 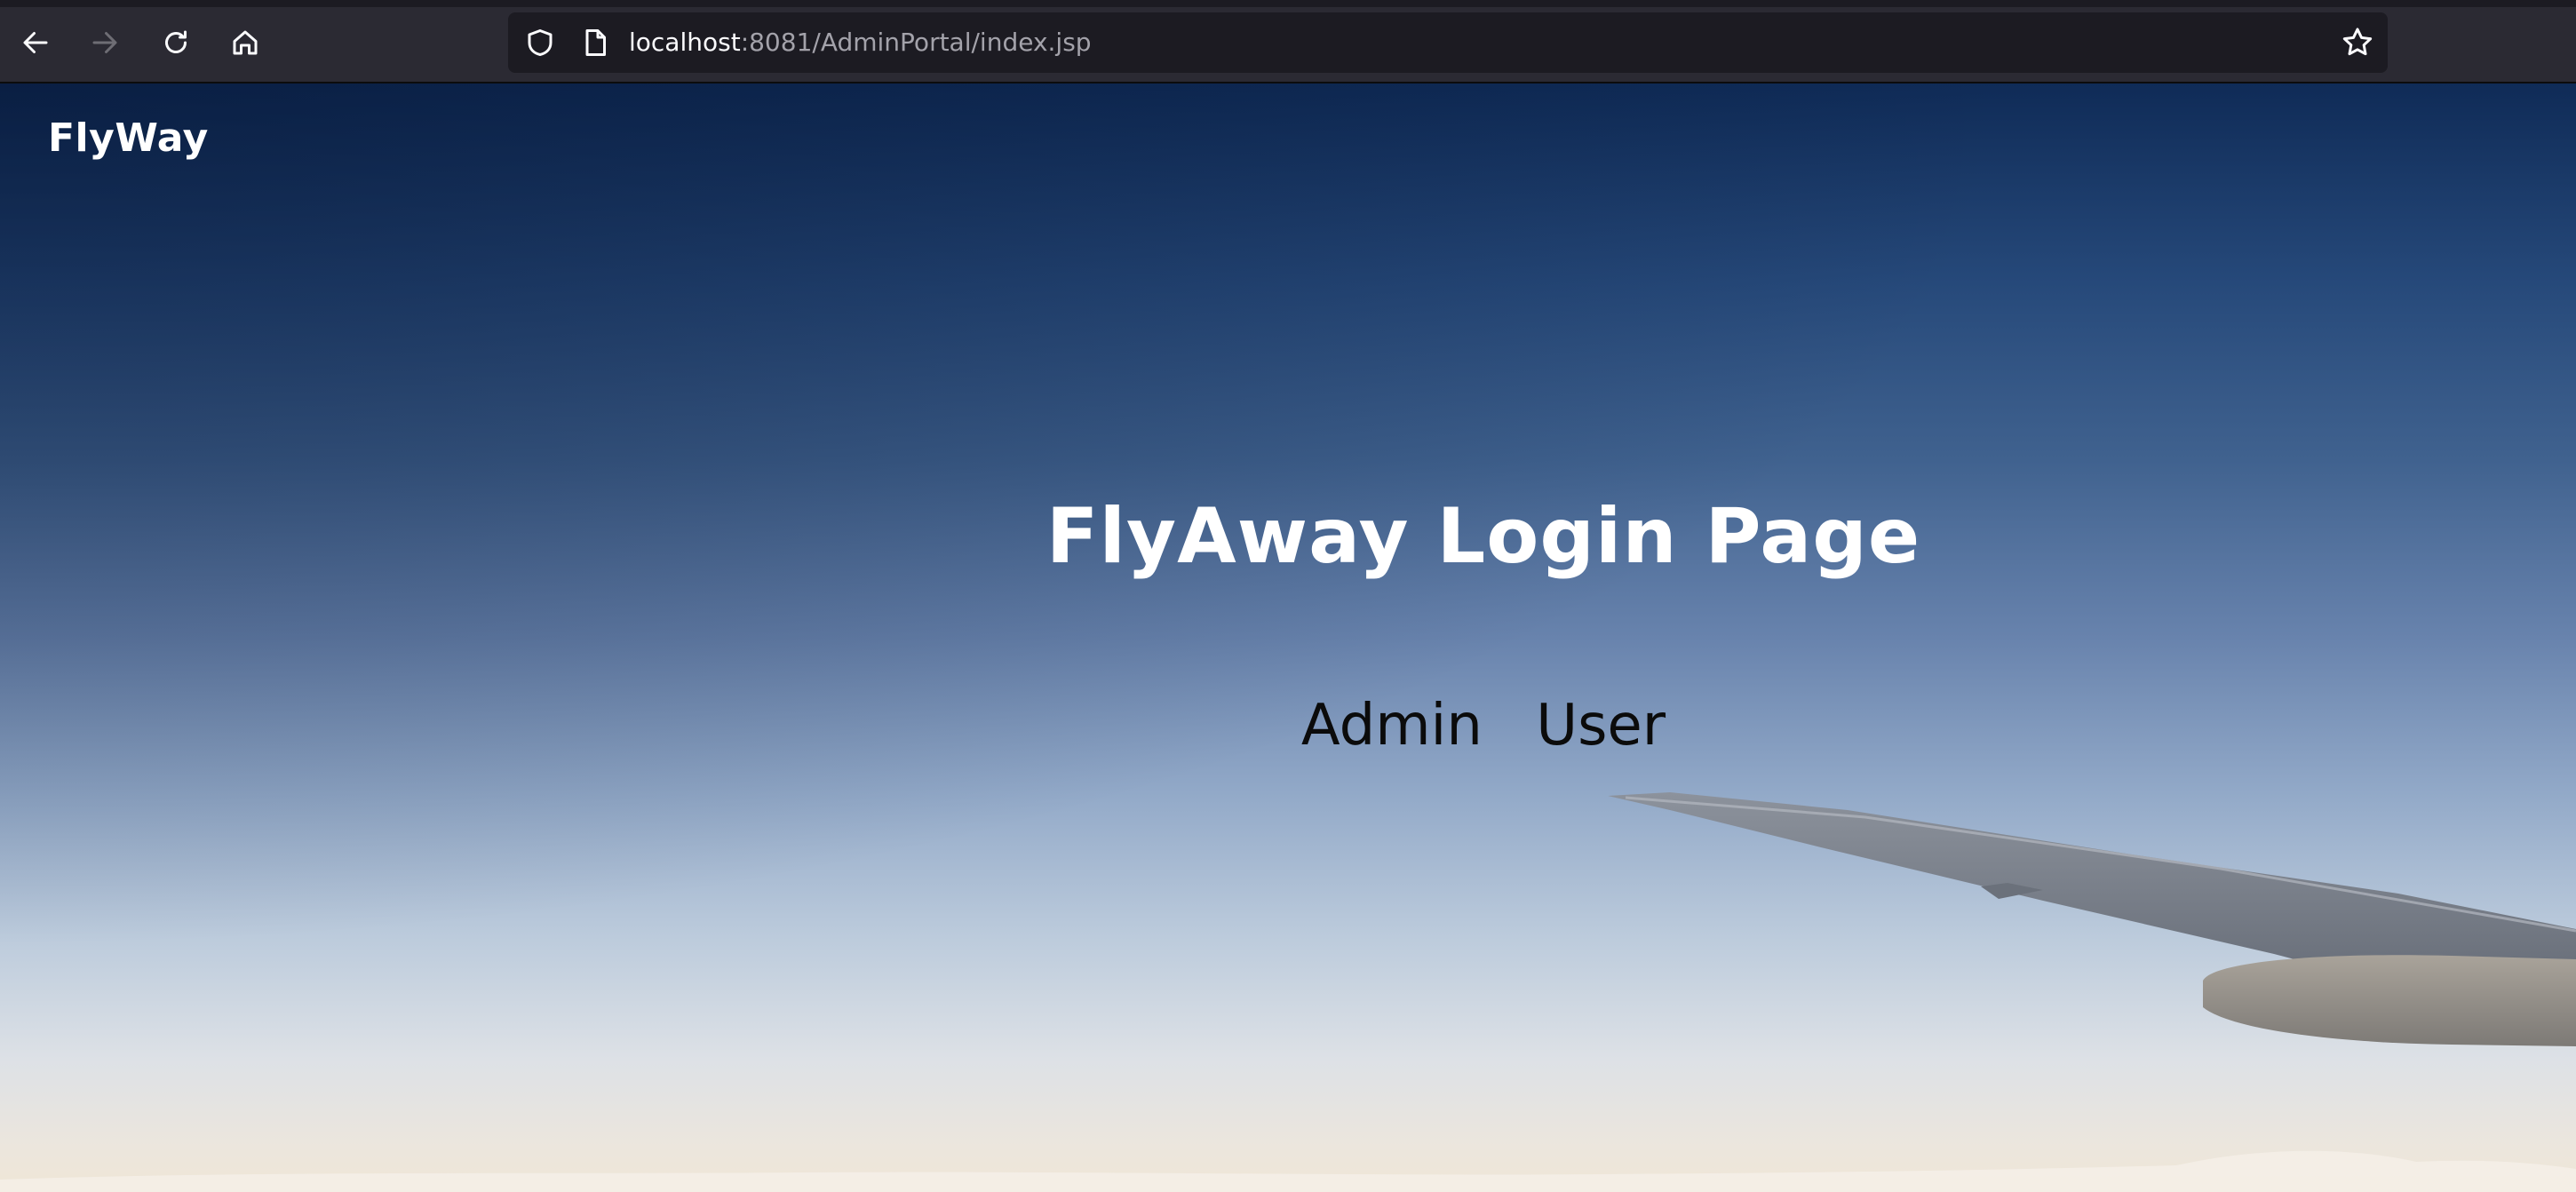 I want to click on back-icon, so click(x=35, y=42).